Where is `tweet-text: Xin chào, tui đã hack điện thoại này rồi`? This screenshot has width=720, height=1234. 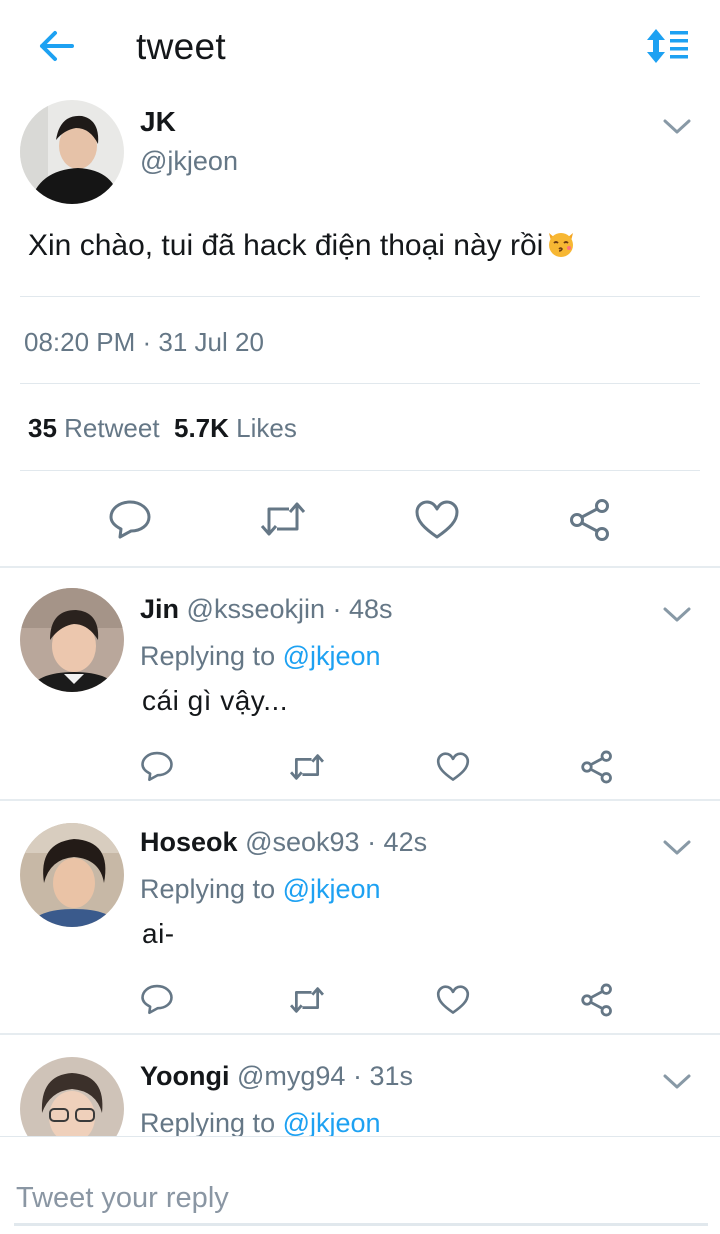 tweet-text: Xin chào, tui đã hack điện thoại này rồi is located at coordinates (302, 245).